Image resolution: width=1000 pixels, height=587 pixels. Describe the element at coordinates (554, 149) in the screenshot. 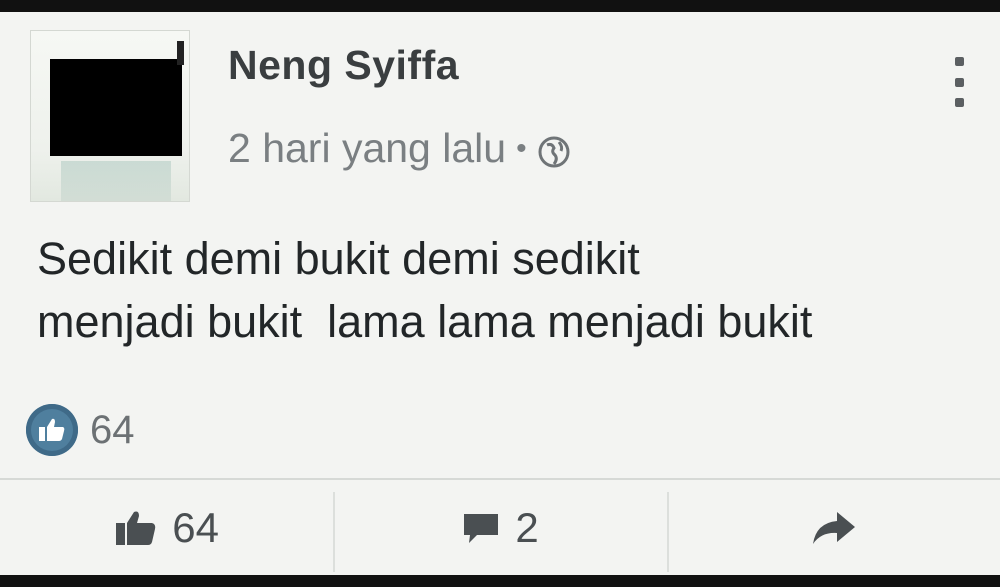

I see `globe-icon` at that location.